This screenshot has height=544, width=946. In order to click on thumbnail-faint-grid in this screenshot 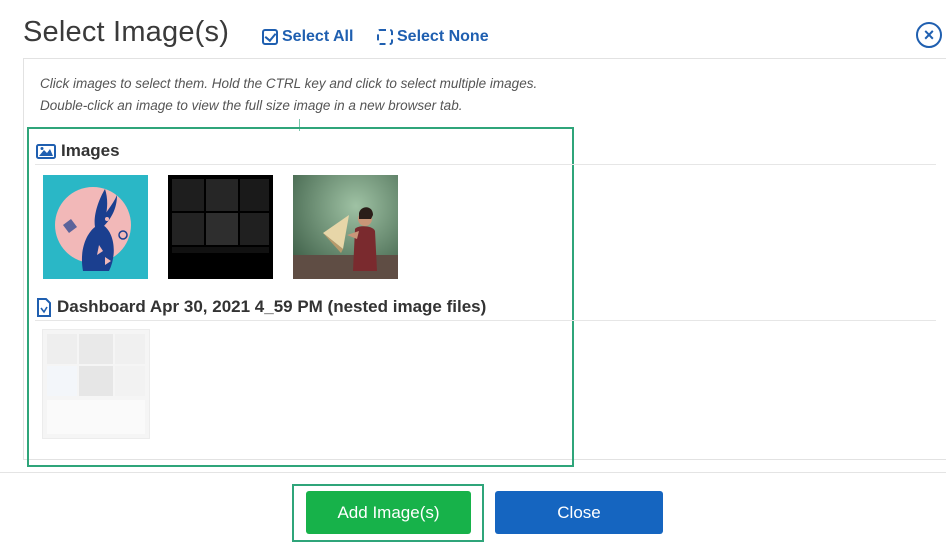, I will do `click(96, 384)`.